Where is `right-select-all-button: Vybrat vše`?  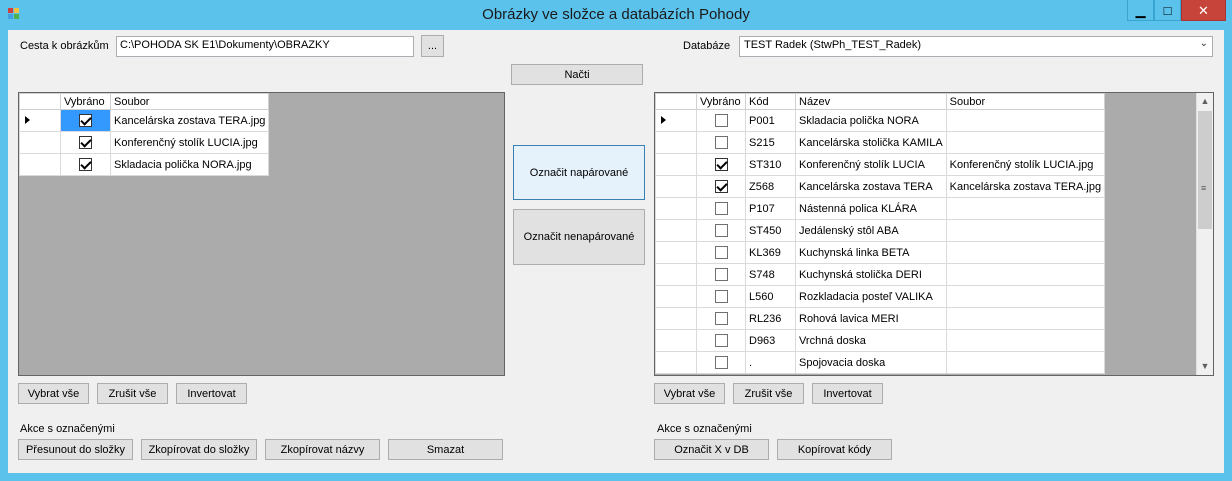
right-select-all-button: Vybrat vše is located at coordinates (689, 393).